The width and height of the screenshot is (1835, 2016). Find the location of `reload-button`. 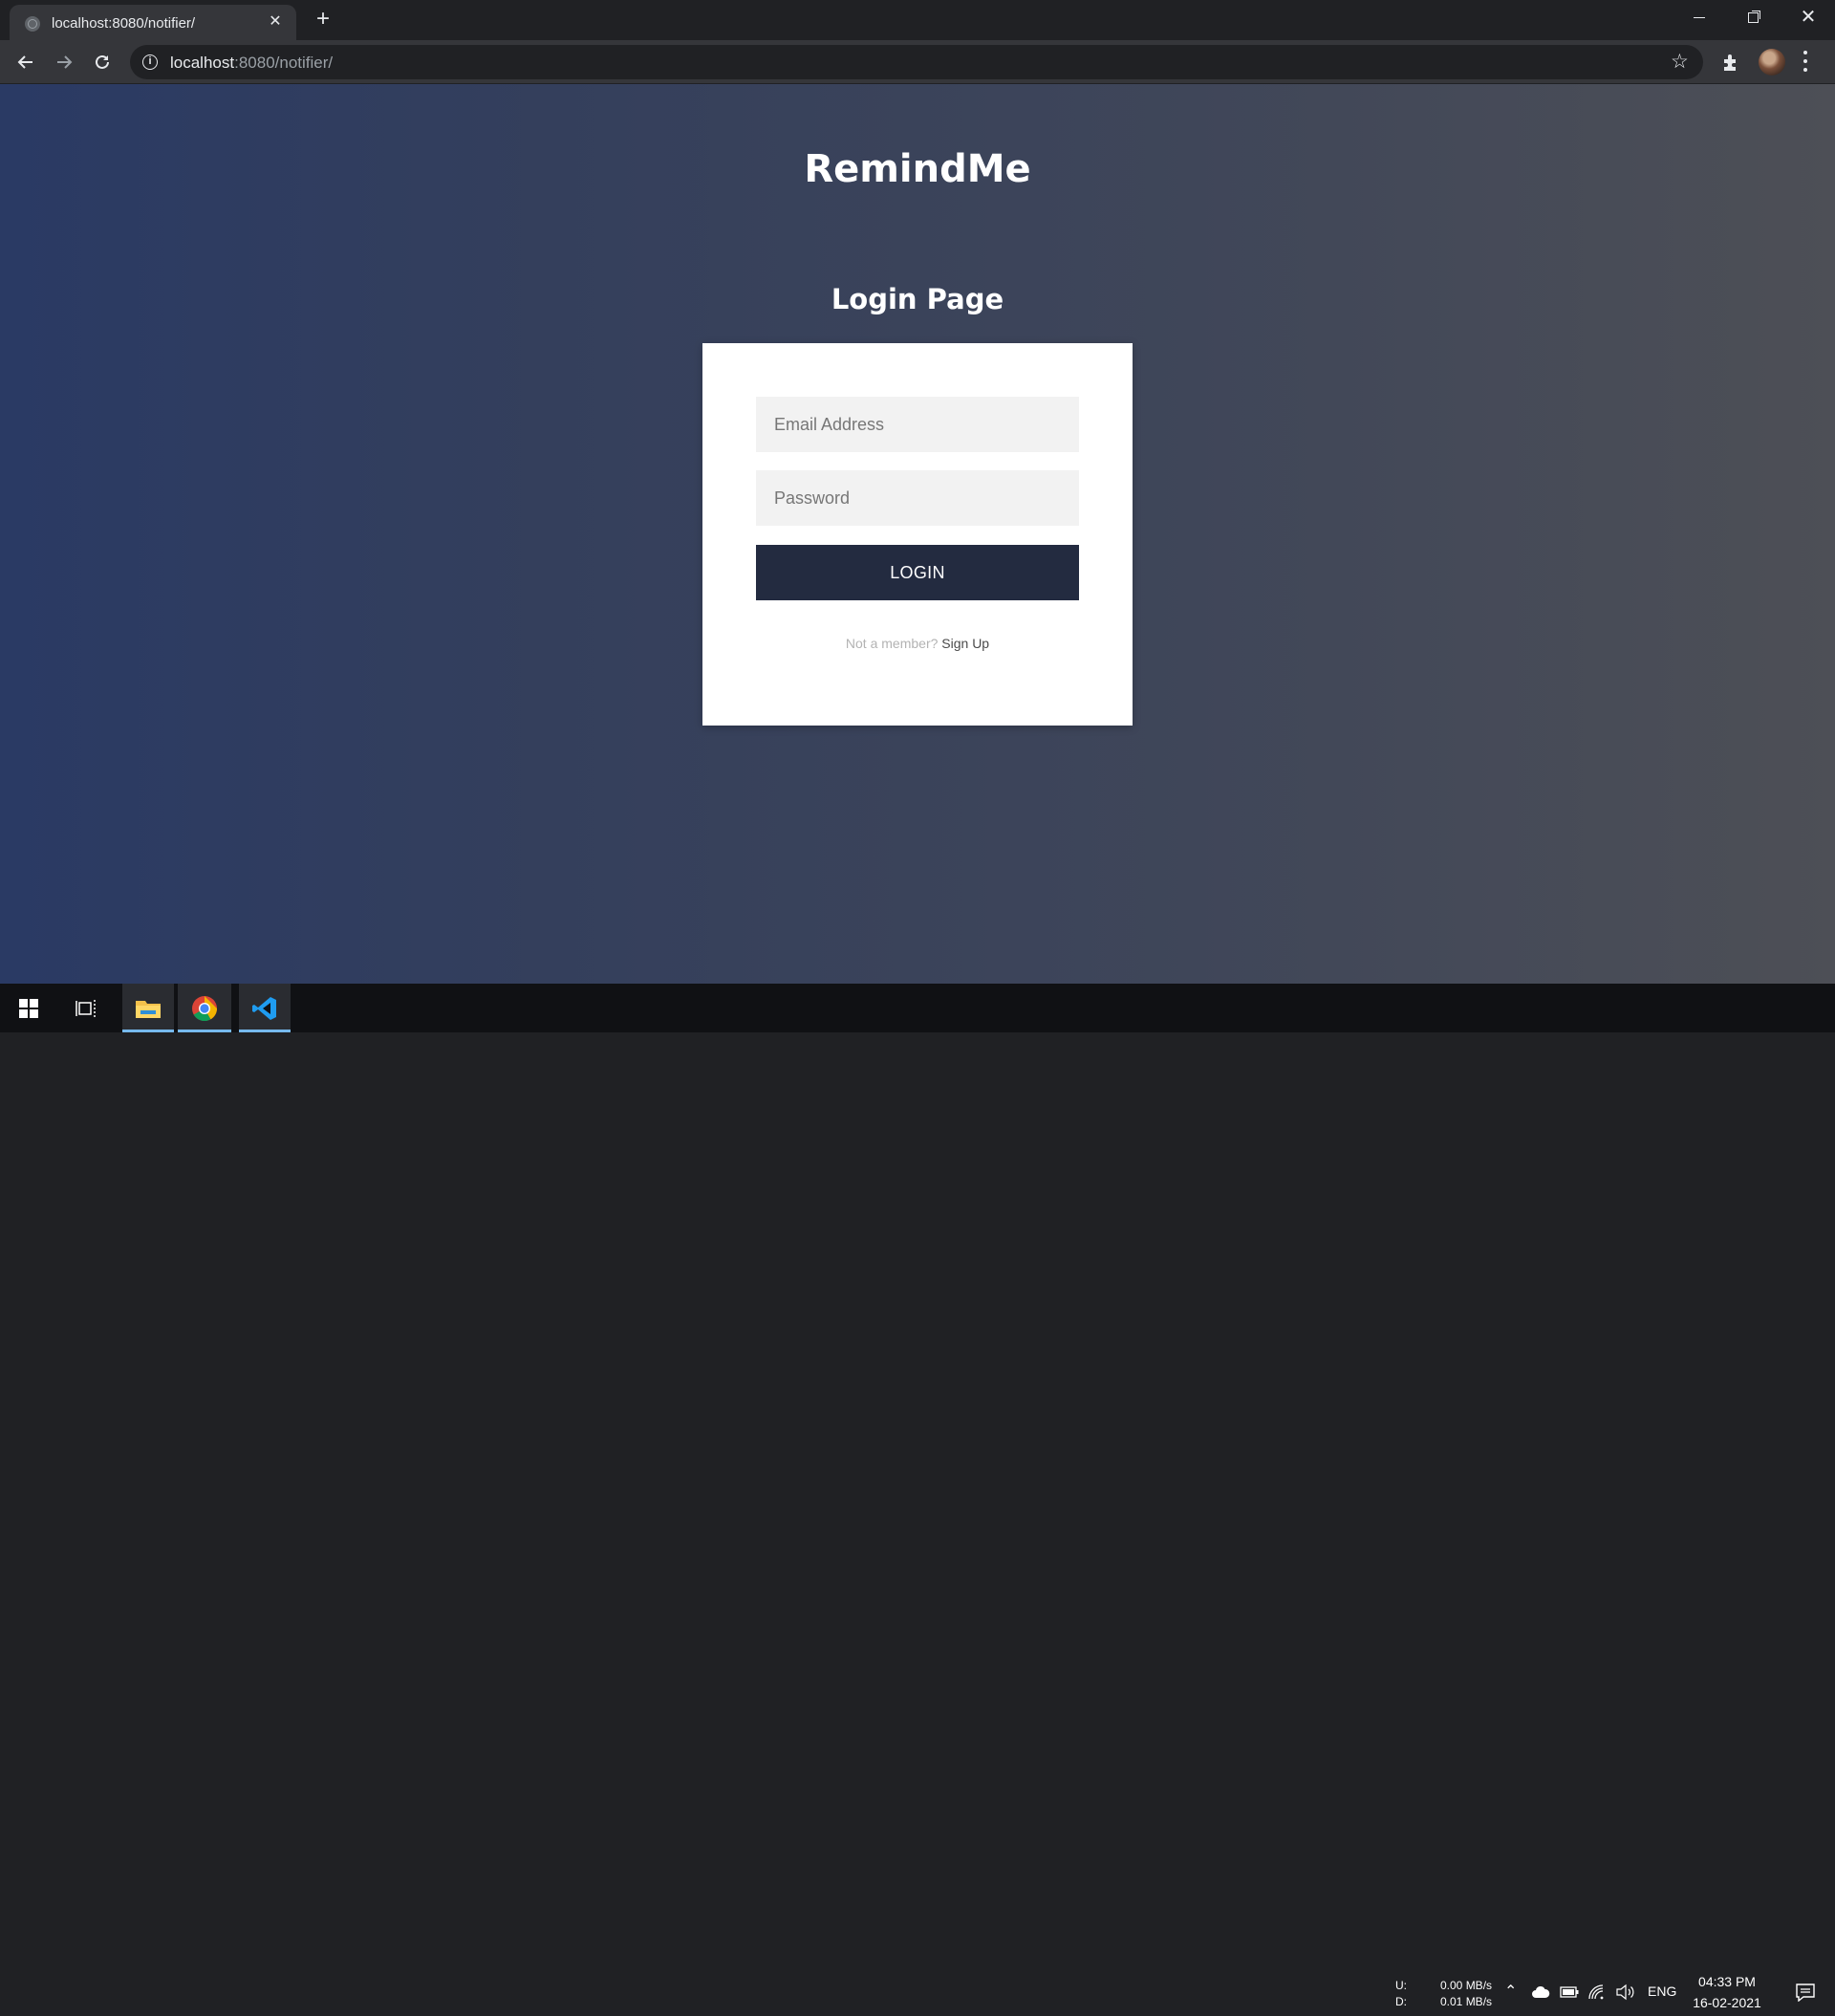

reload-button is located at coordinates (102, 62).